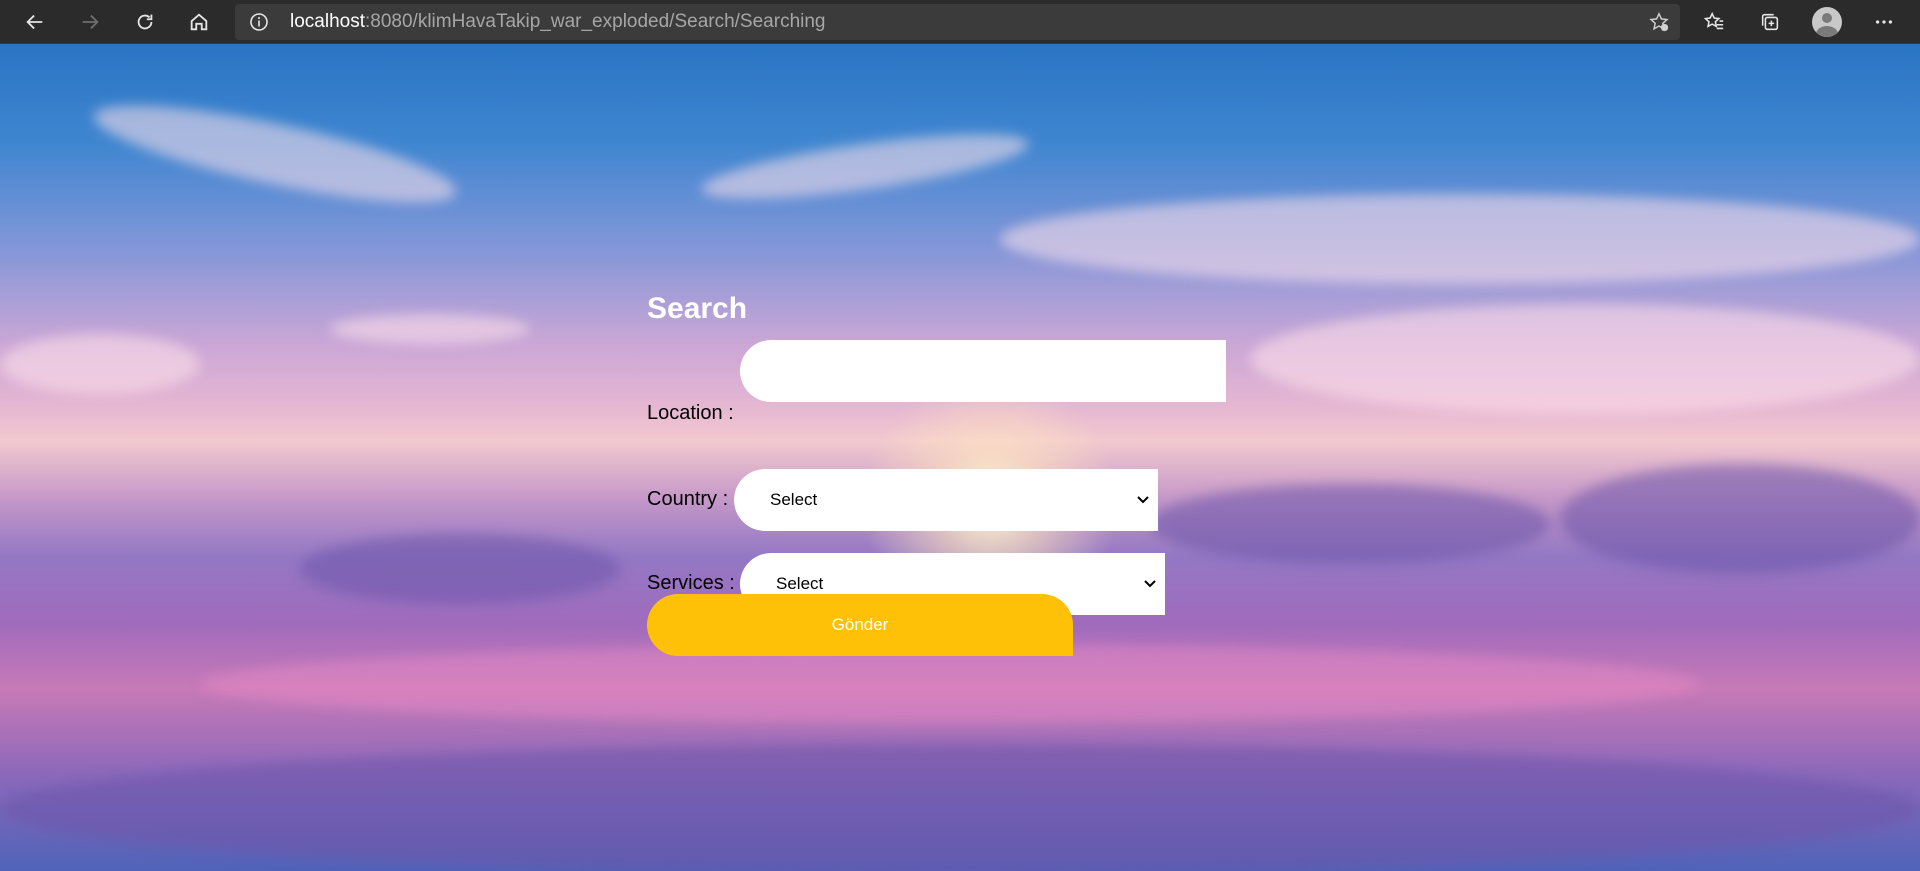 This screenshot has height=871, width=1920. I want to click on forward-icon, so click(90, 22).